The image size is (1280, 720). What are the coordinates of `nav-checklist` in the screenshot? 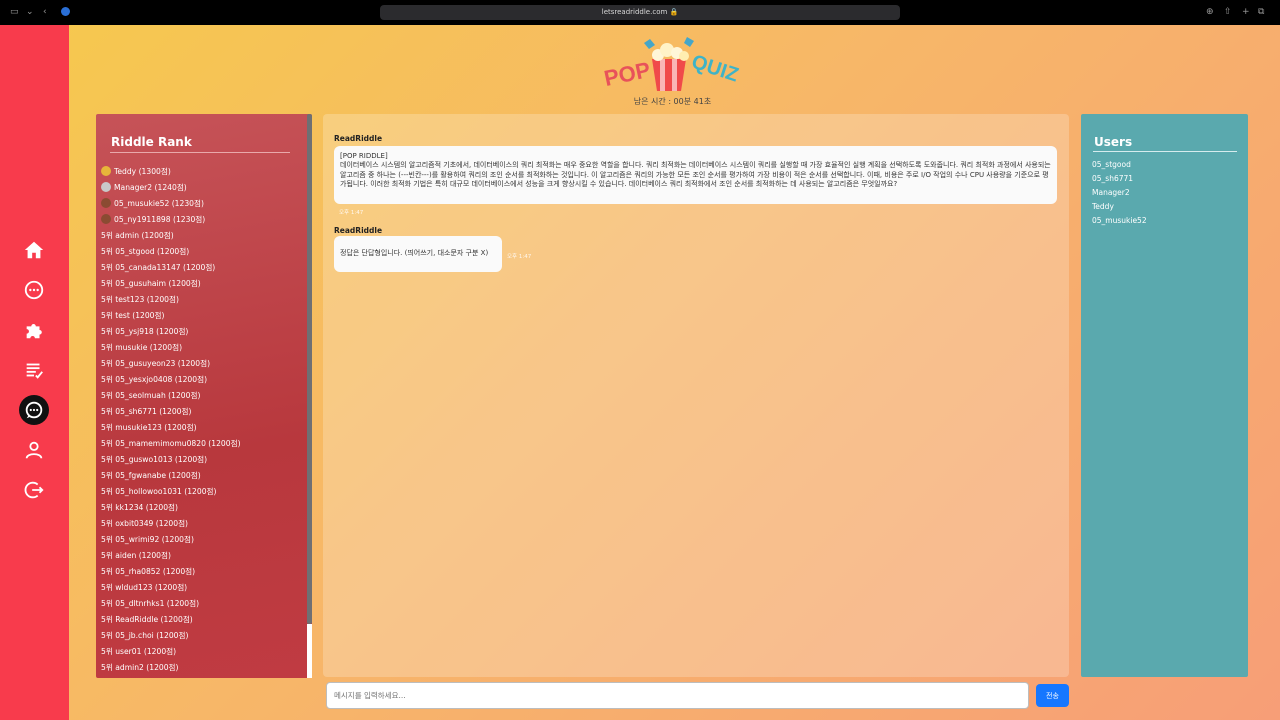 It's located at (34, 370).